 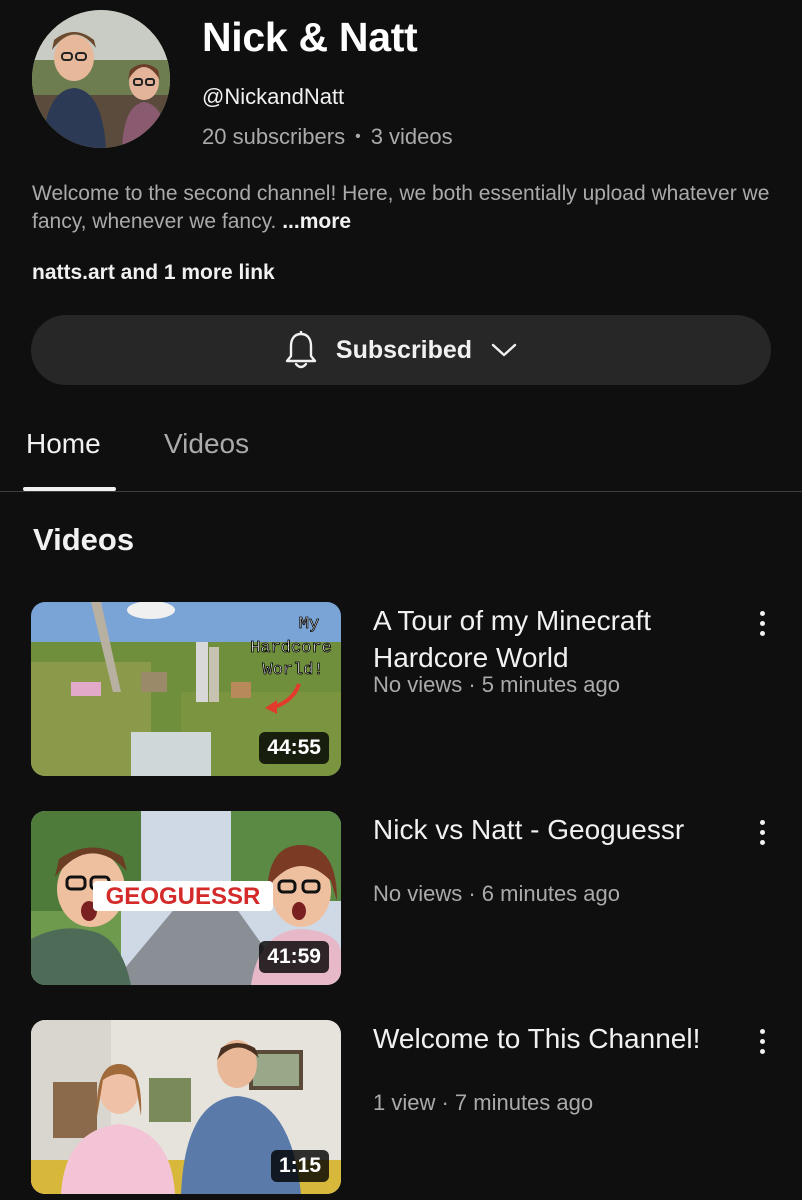 I want to click on bell-icon, so click(x=301, y=350).